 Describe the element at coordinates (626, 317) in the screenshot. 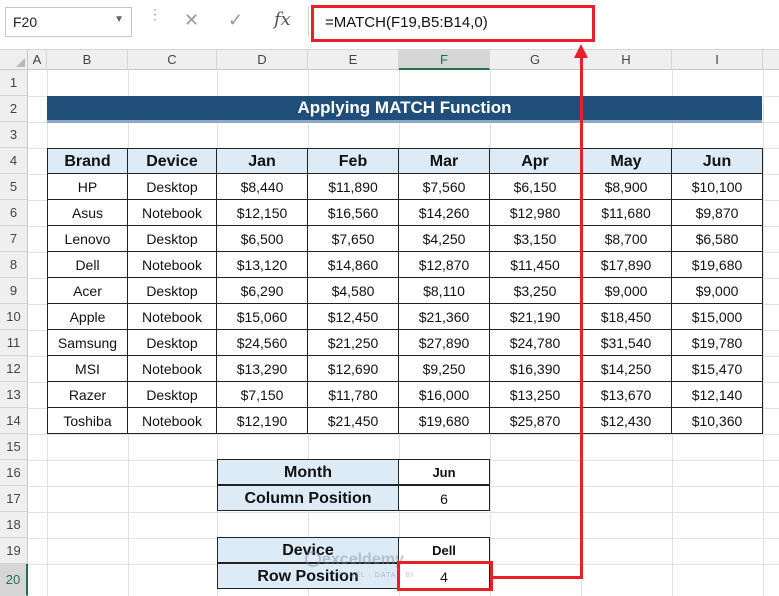

I see `table-cell: $18,450` at that location.